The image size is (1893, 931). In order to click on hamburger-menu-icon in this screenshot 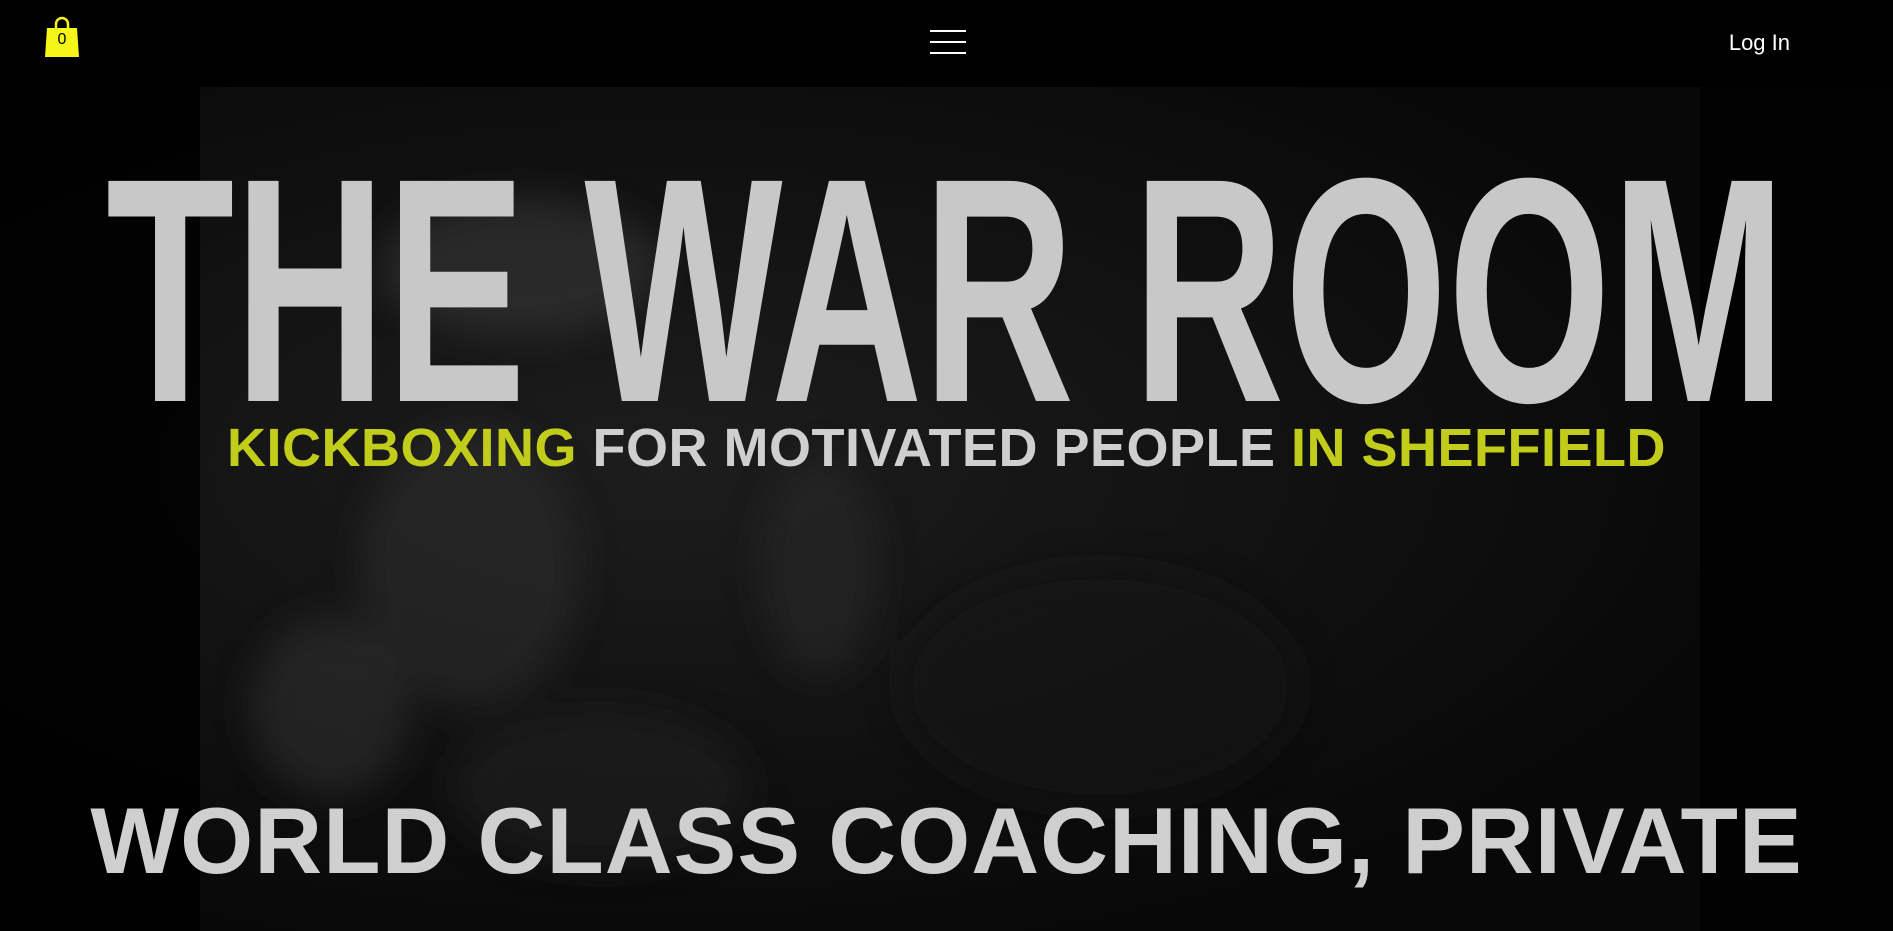, I will do `click(948, 43)`.